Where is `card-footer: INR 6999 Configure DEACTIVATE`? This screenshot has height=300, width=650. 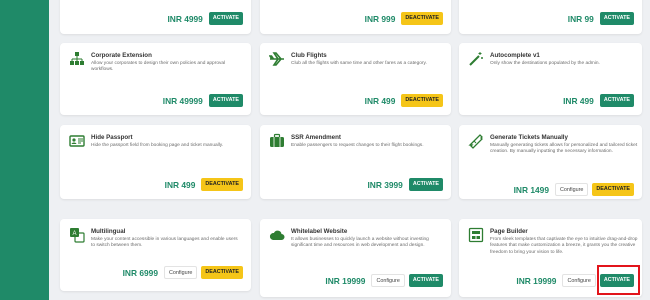 card-footer: INR 6999 Configure DEACTIVATE is located at coordinates (183, 272).